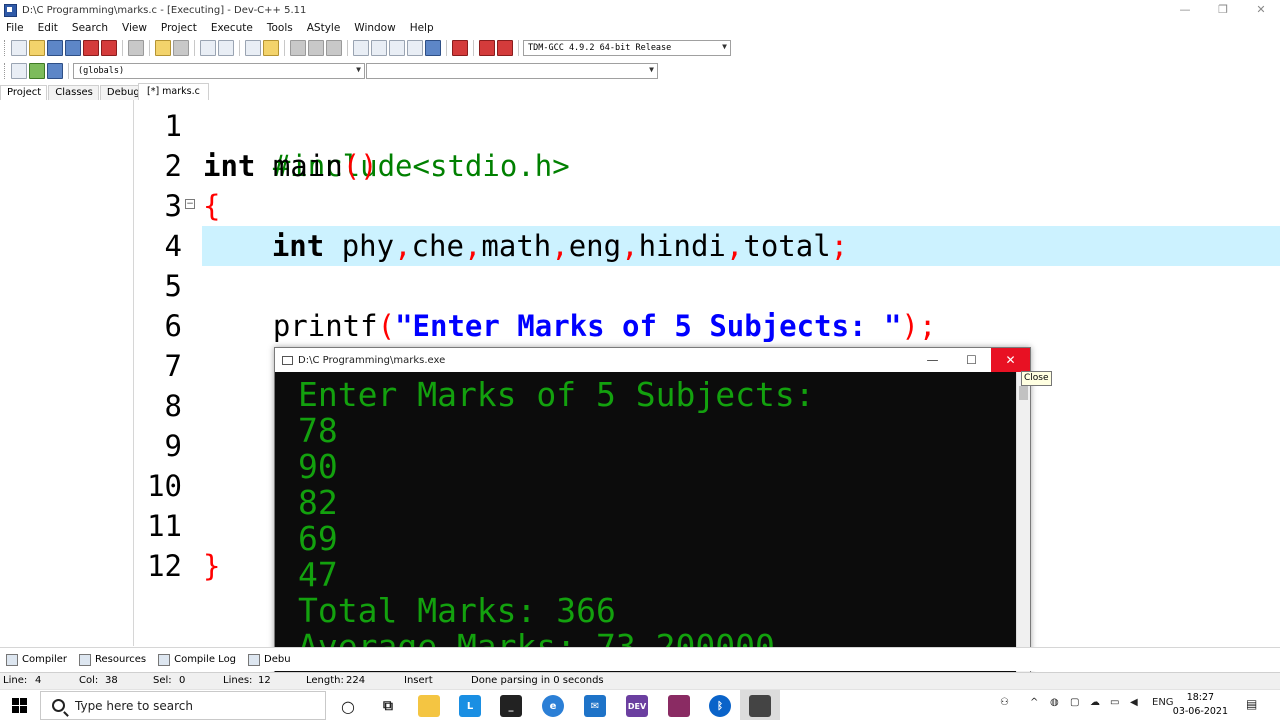 This screenshot has height=720, width=1280. I want to click on function-printf: printf, so click(325, 326).